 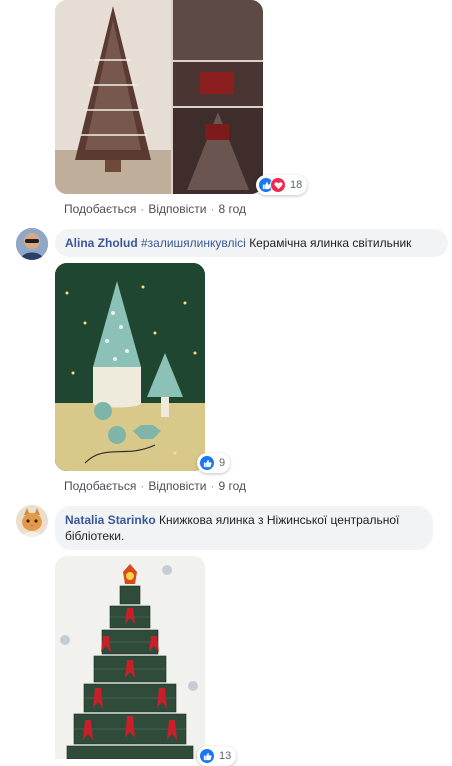 What do you see at coordinates (217, 756) in the screenshot?
I see `reactions-summary: 13` at bounding box center [217, 756].